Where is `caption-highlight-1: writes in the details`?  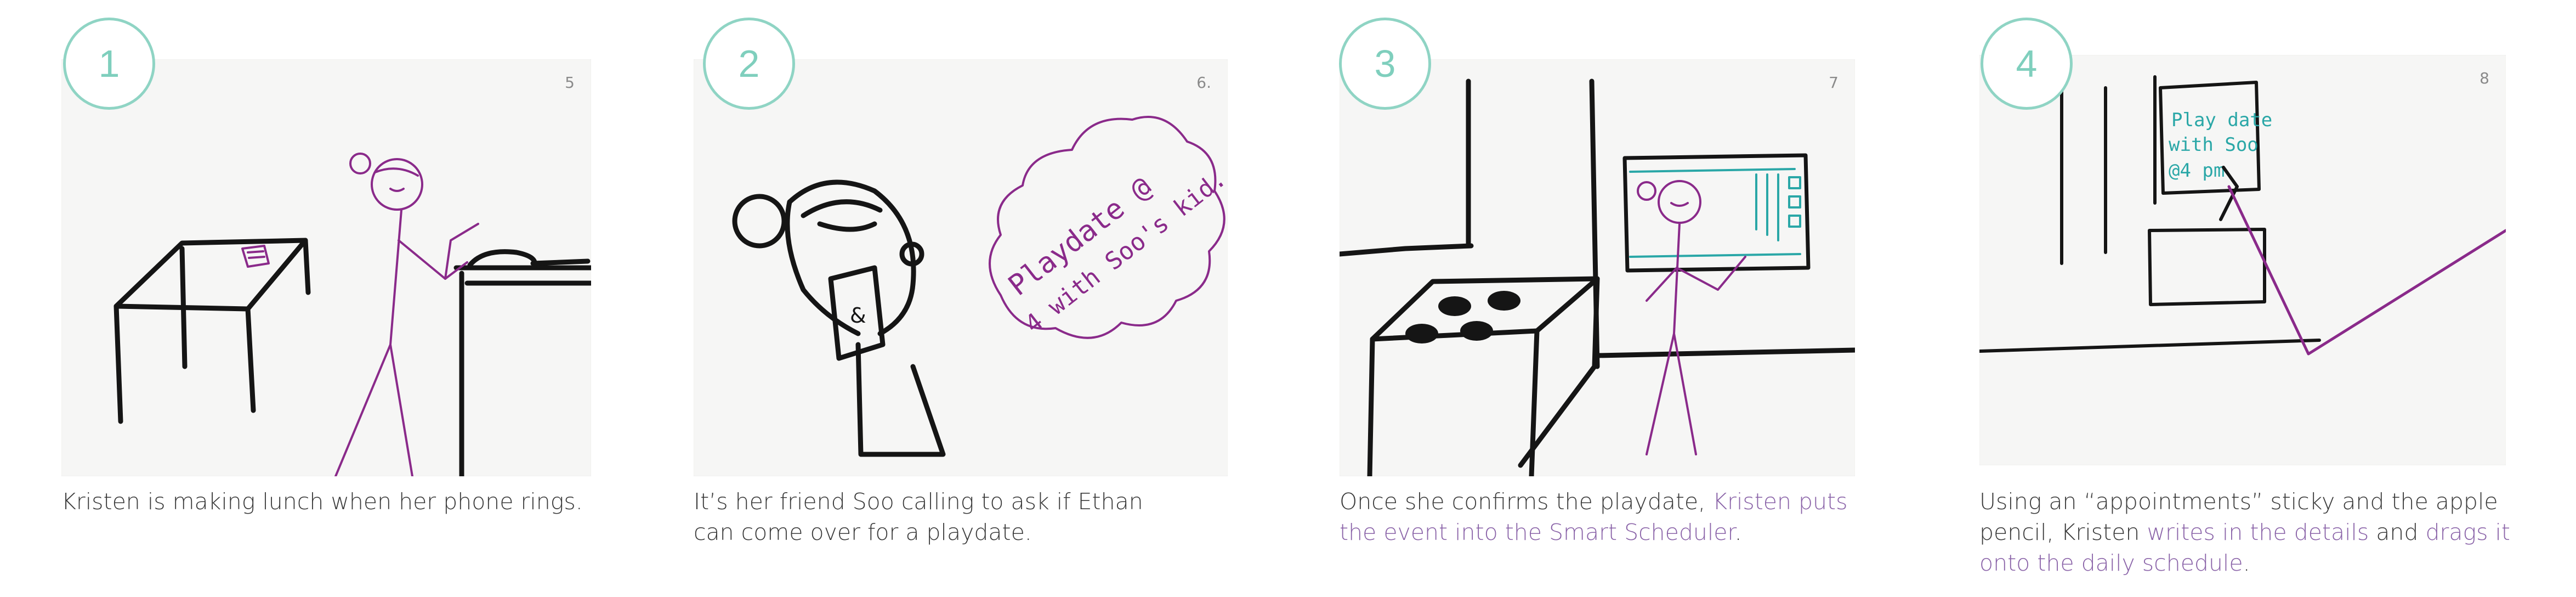
caption-highlight-1: writes in the details is located at coordinates (2258, 532).